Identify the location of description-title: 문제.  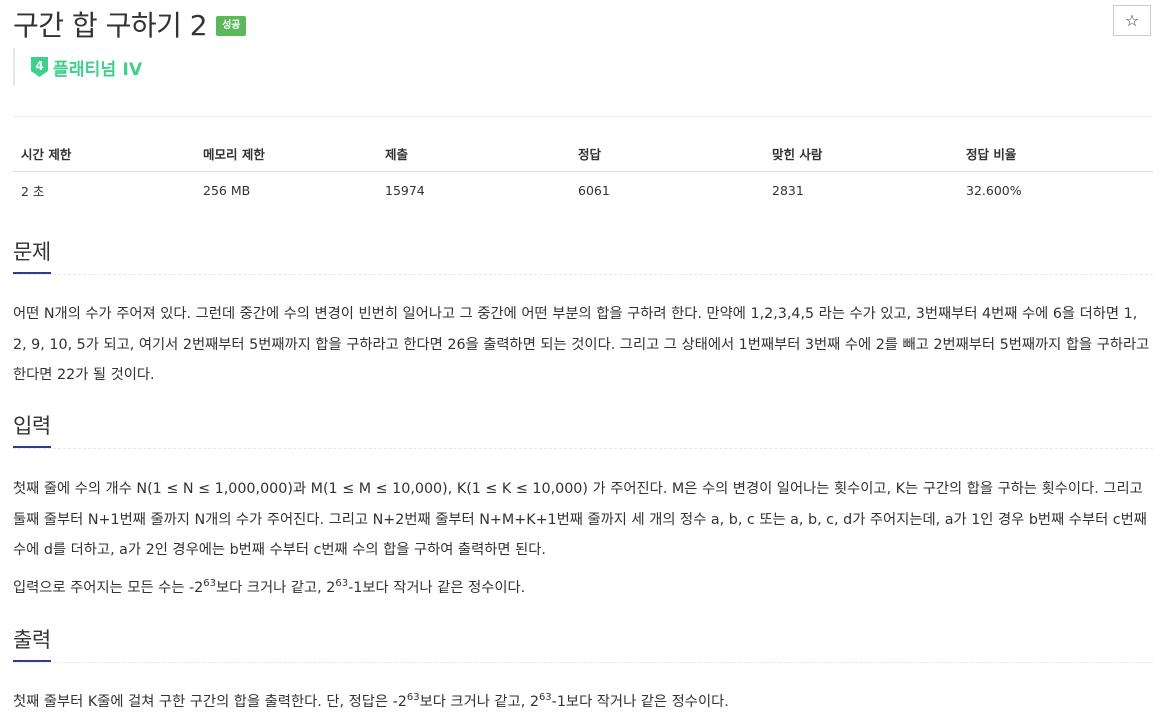
(32, 255).